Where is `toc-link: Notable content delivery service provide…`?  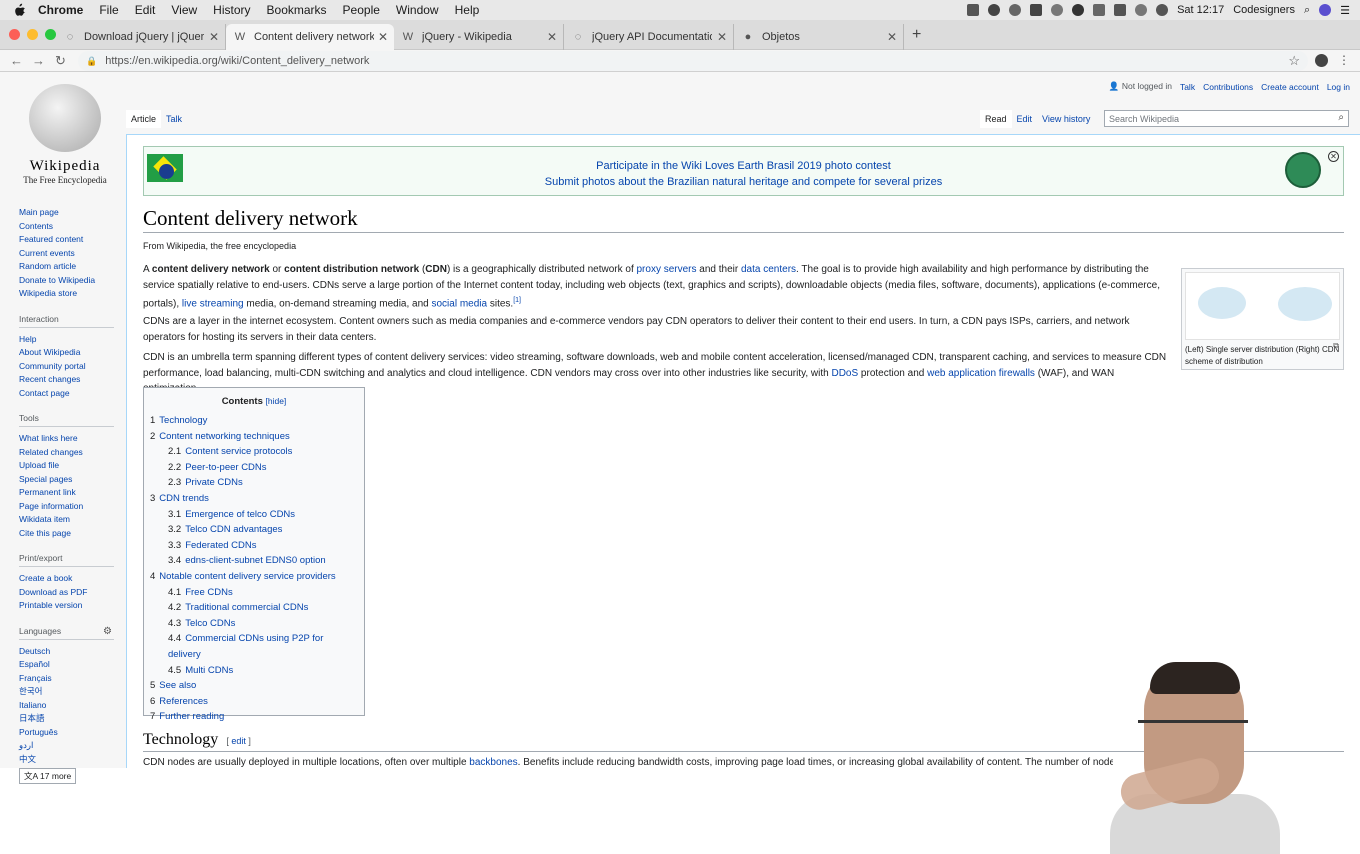
toc-link: Notable content delivery service provide… is located at coordinates (247, 576).